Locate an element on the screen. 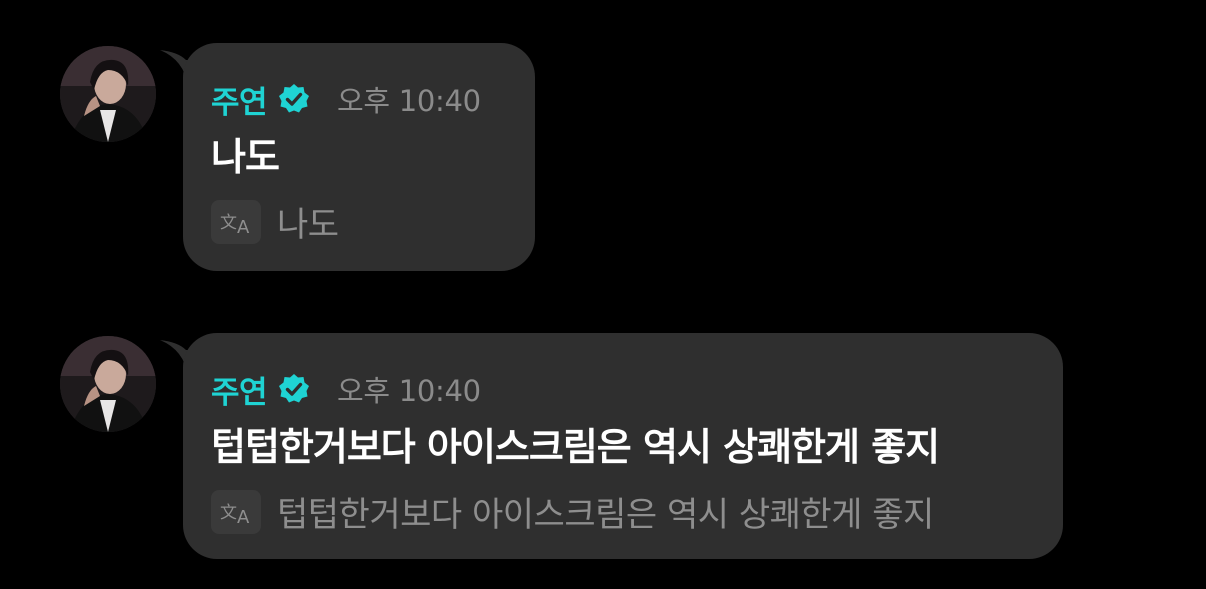 The height and width of the screenshot is (589, 1206). translation-row: 文 A 텁텁한거보다 아이스크림은 역시 상쾌한게 좋지 is located at coordinates (622, 511).